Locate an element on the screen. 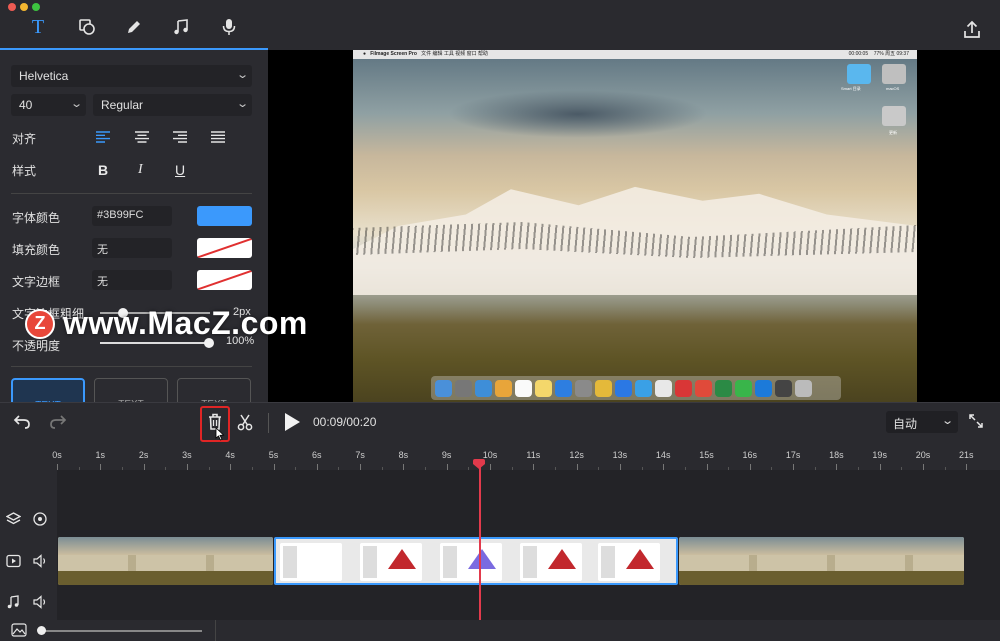 The height and width of the screenshot is (641, 1000). font-weight-select: Regular ⌄ is located at coordinates (172, 105).